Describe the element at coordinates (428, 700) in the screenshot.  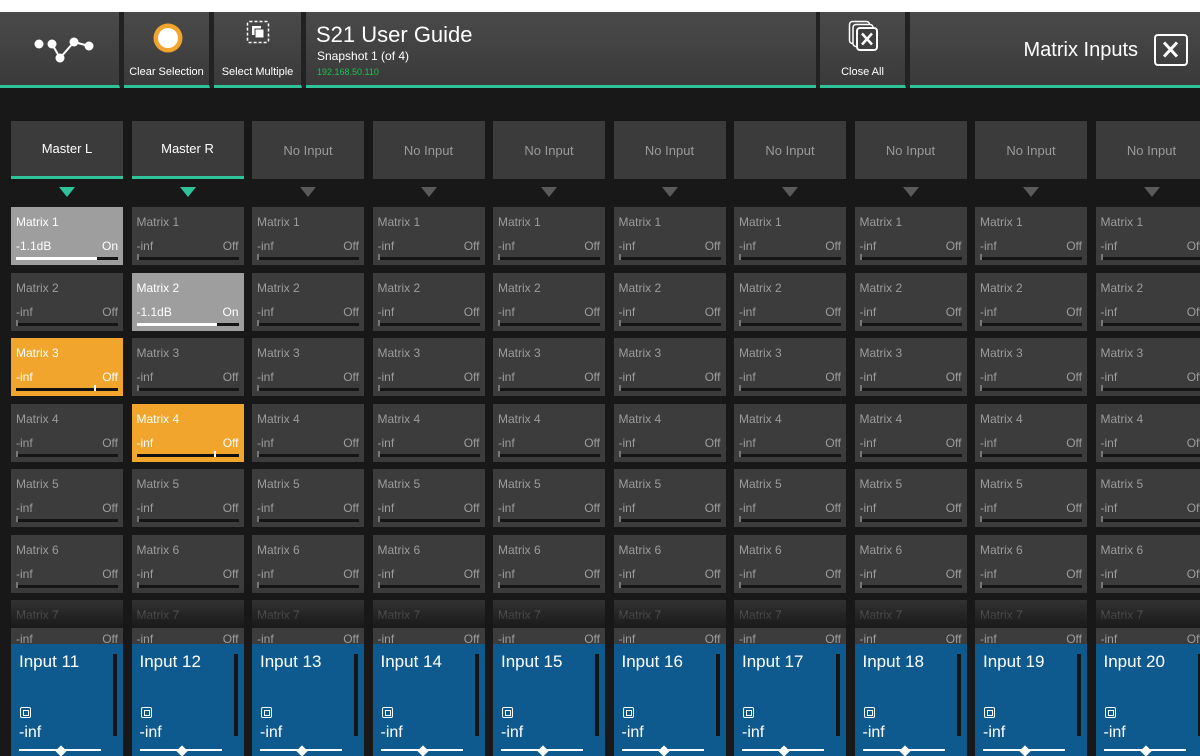
I see `input-strip: Input 14 -inf` at that location.